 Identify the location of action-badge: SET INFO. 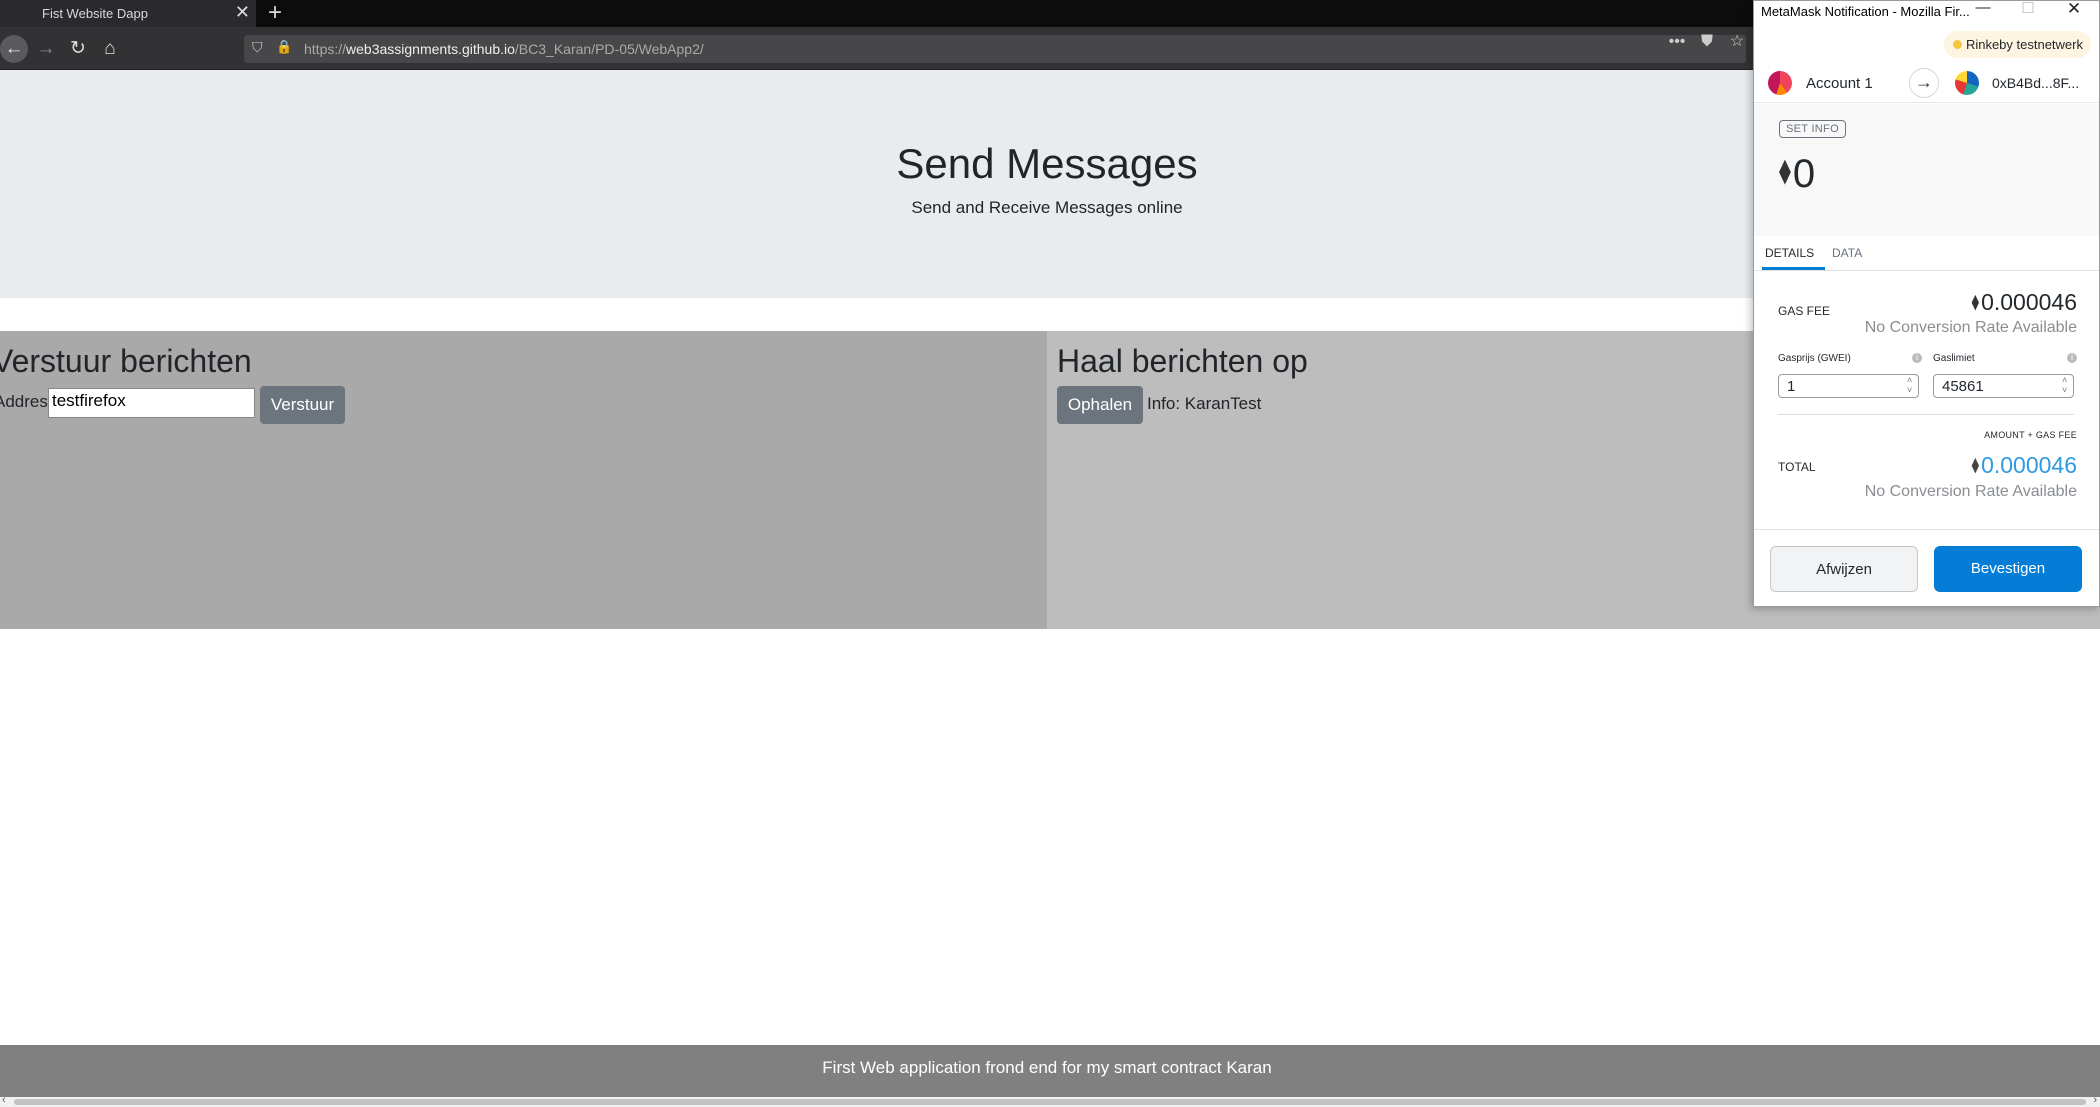
(1812, 129).